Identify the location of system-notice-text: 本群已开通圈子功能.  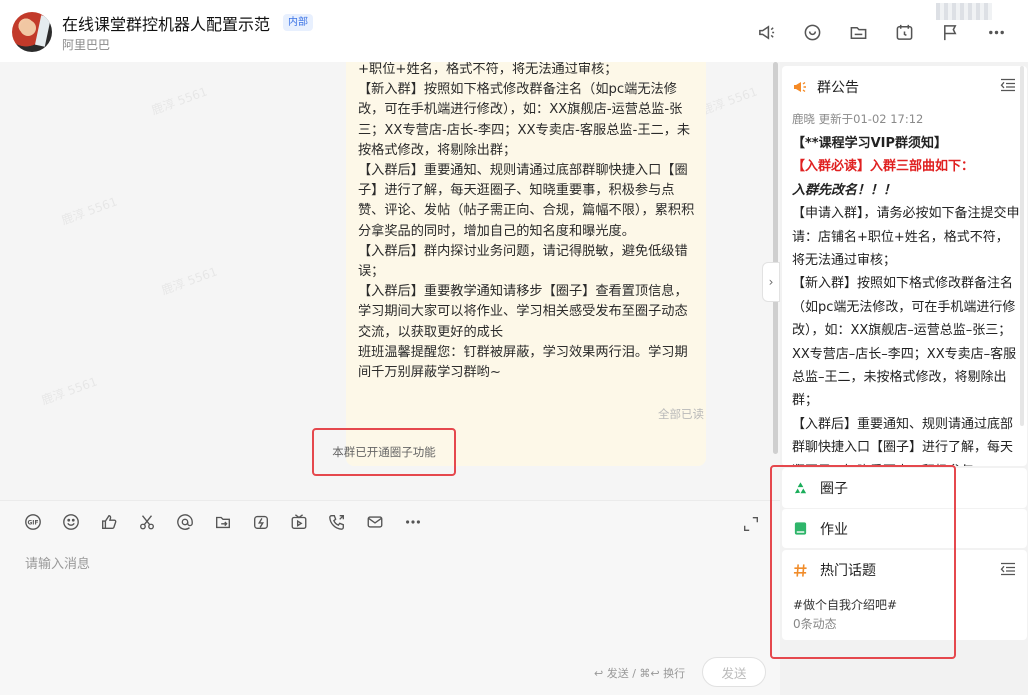
(384, 452).